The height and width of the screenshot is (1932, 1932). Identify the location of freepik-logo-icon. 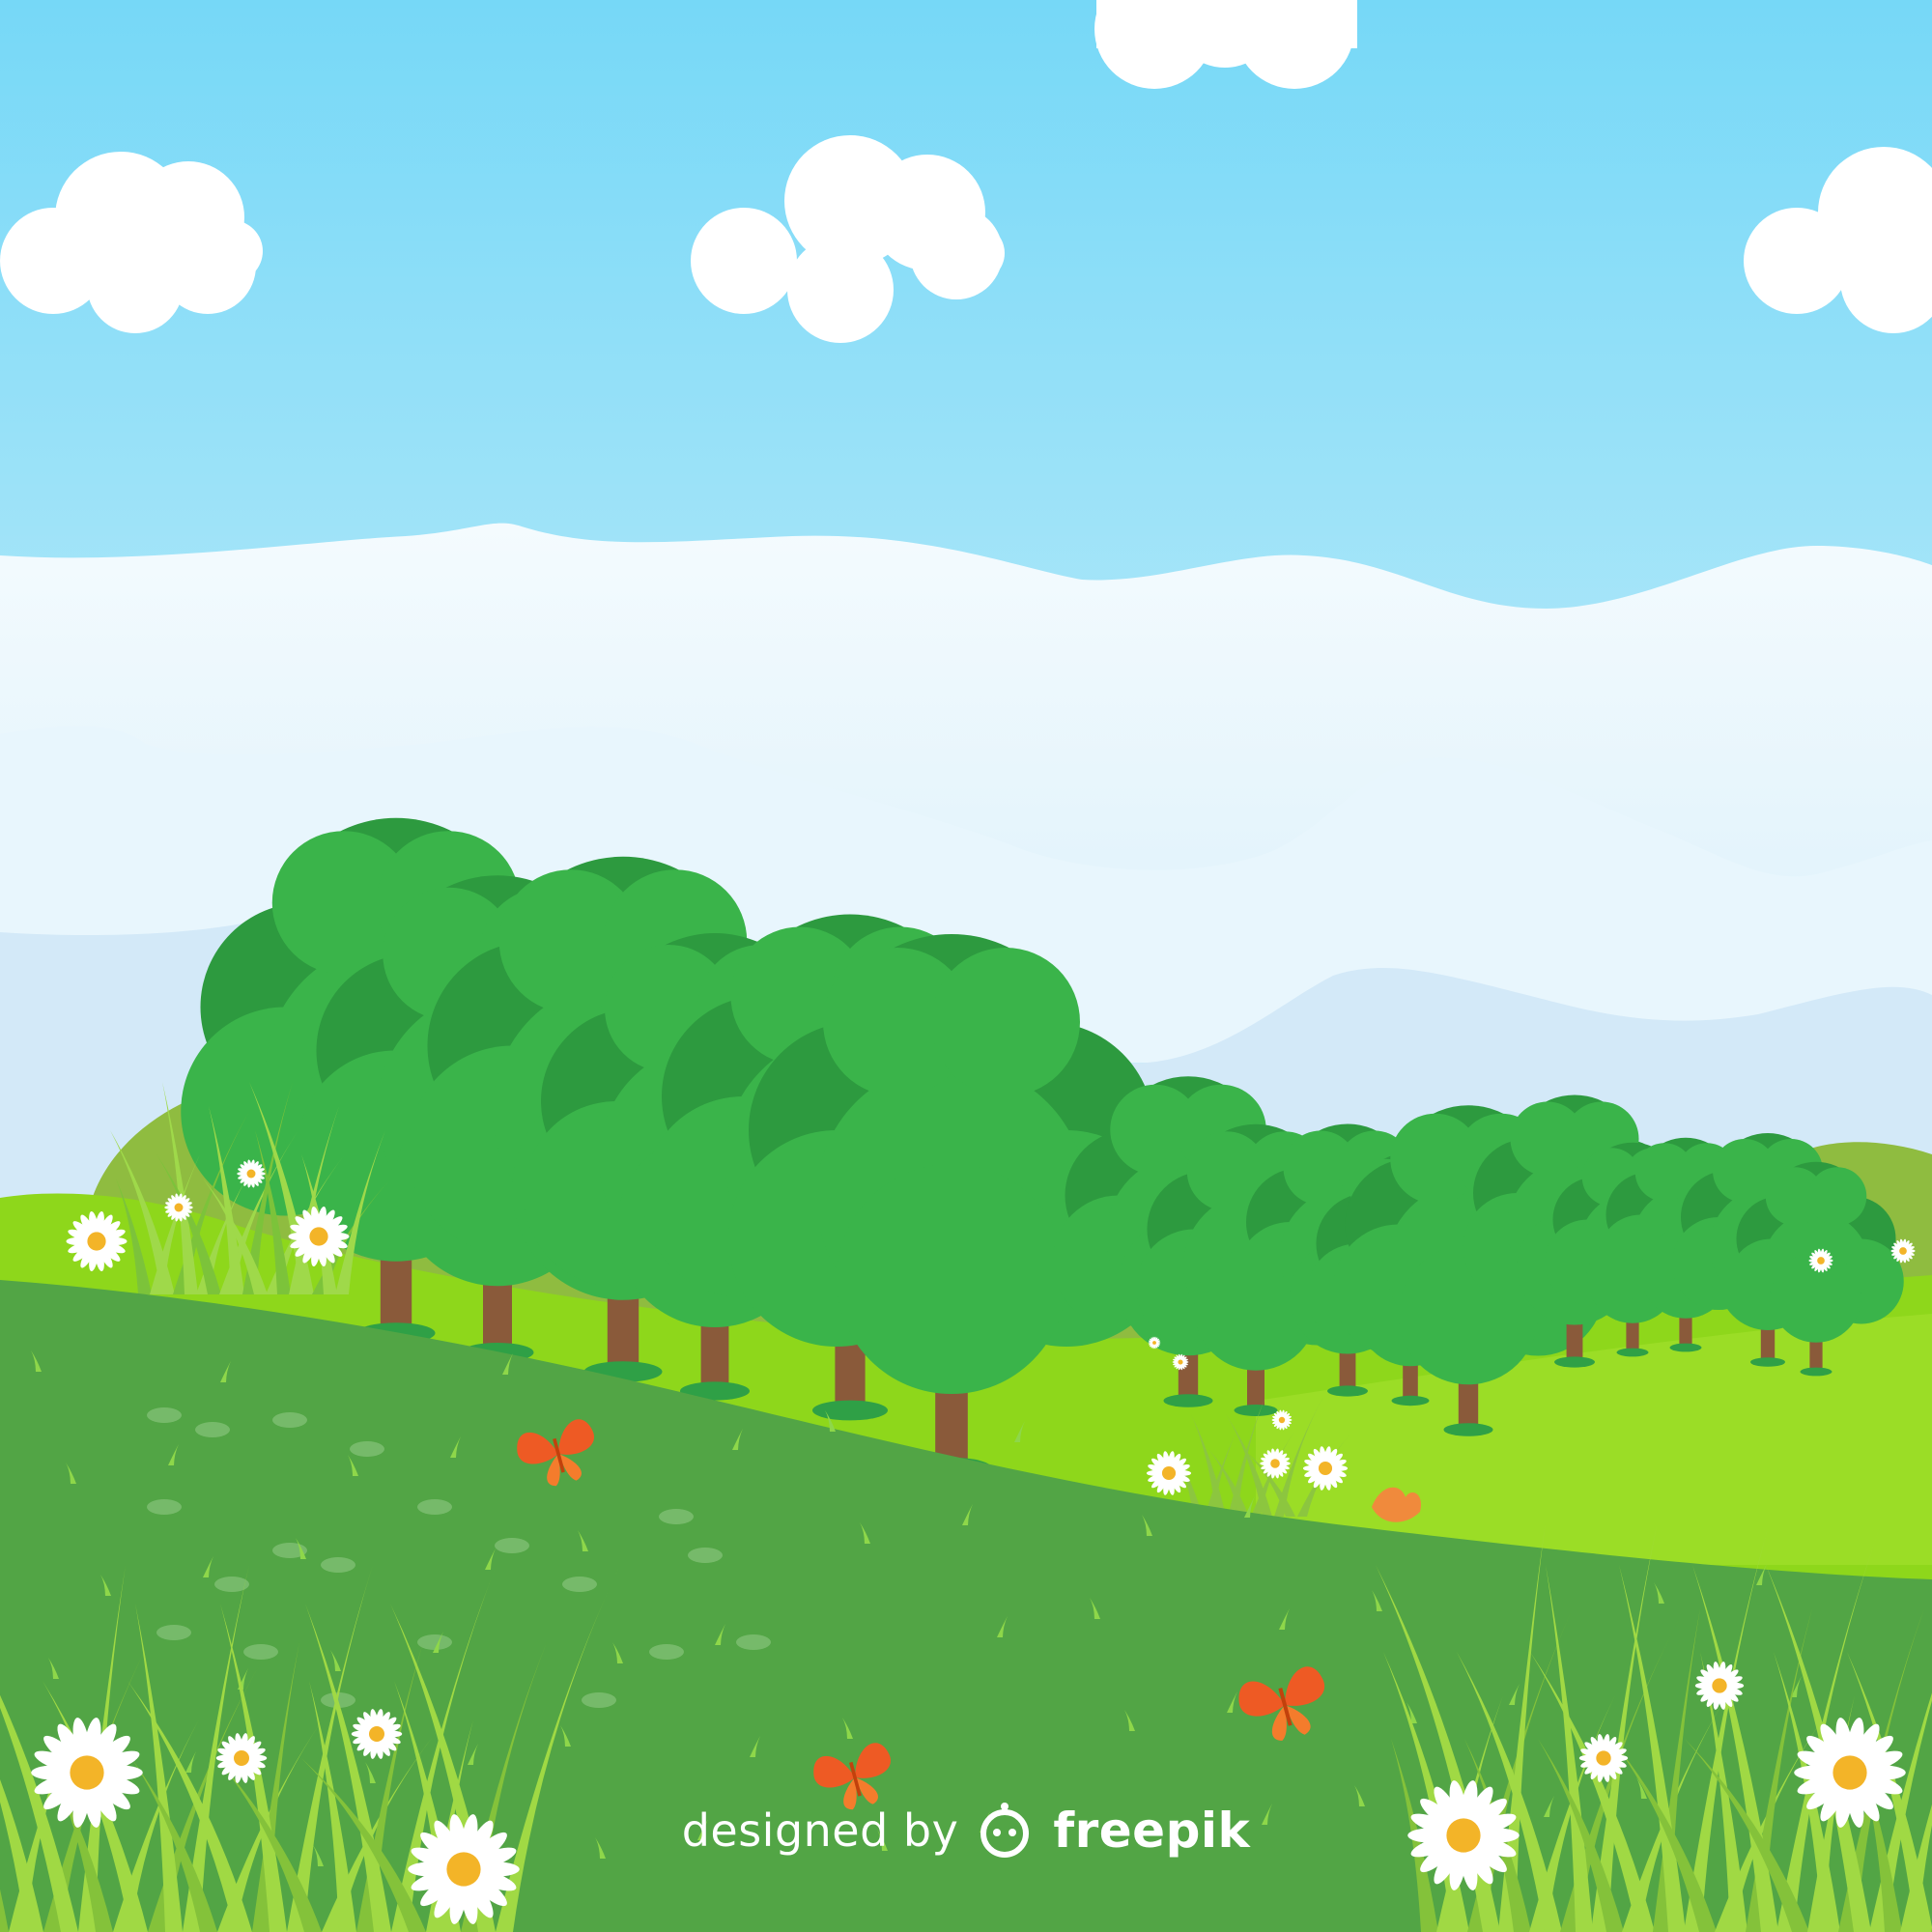
(1005, 1830).